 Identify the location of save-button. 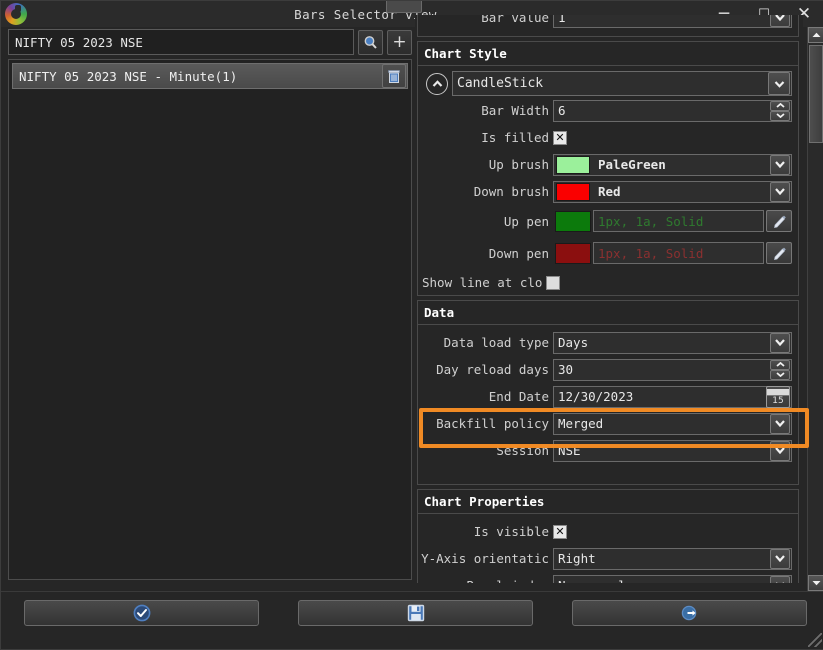
(415, 613).